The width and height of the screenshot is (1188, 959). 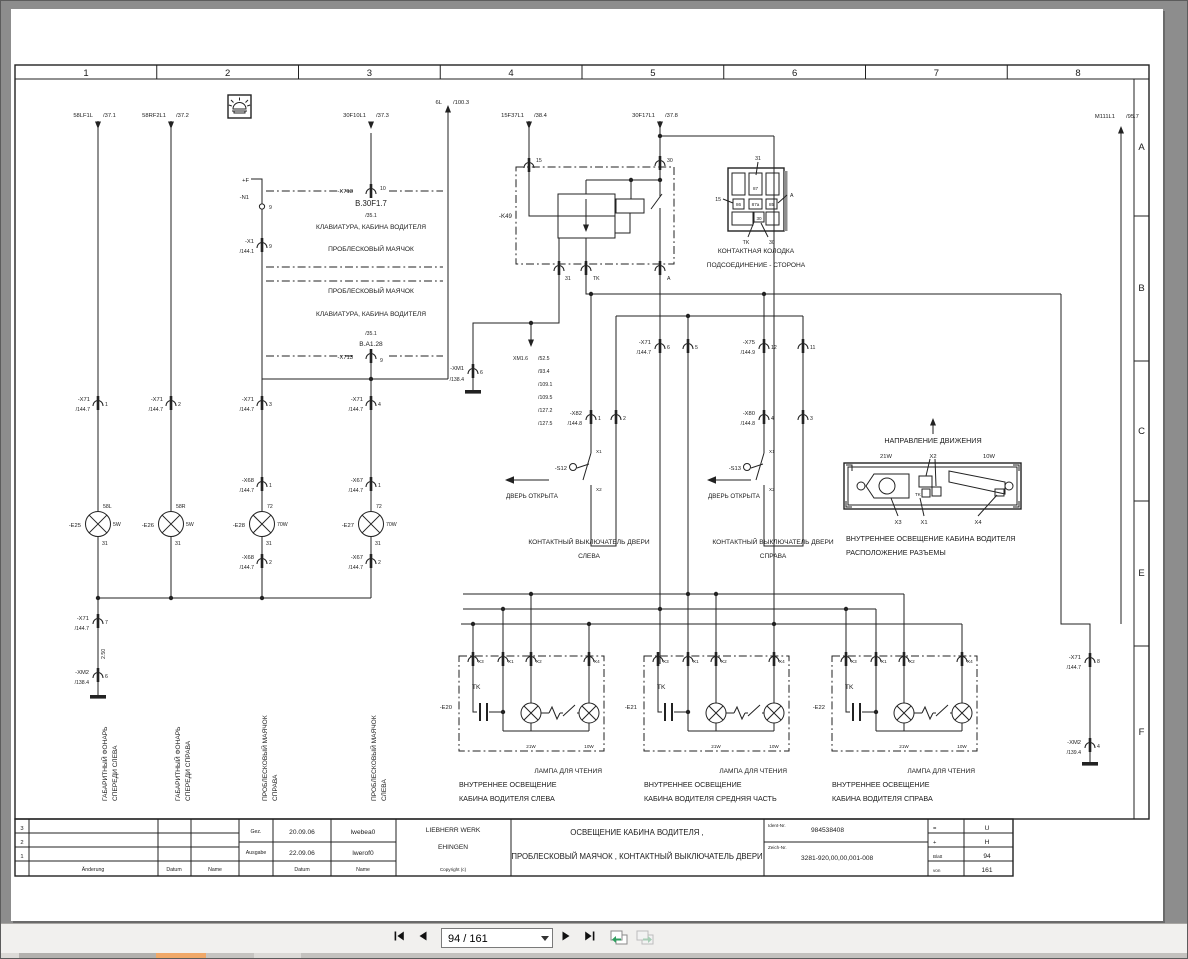 I want to click on caption: ПОДСОЕДИНЕНИЕ - СТОРОНА, so click(x=756, y=265).